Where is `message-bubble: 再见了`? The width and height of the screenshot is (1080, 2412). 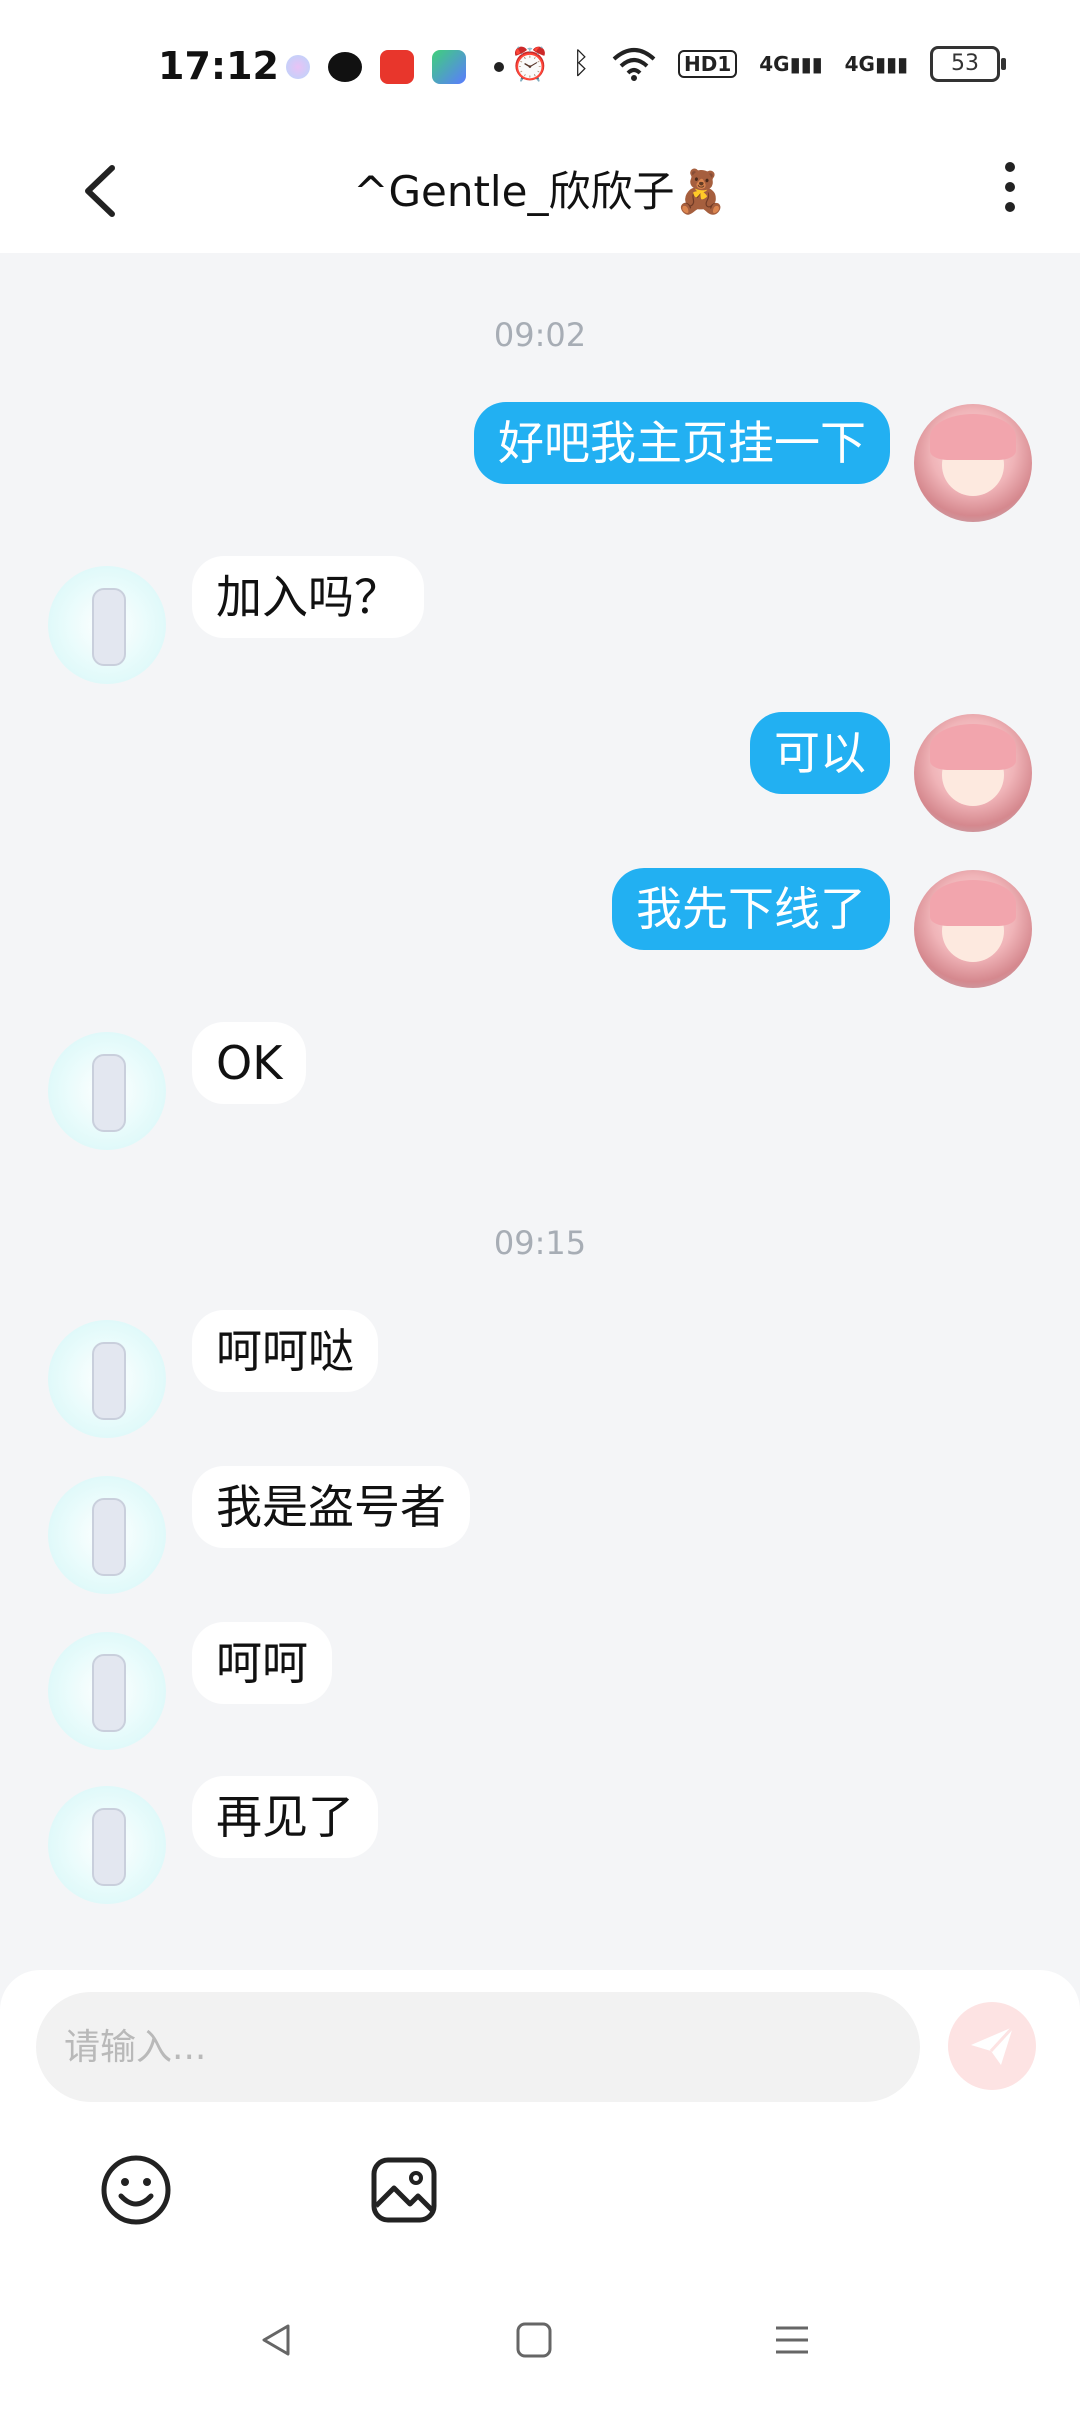 message-bubble: 再见了 is located at coordinates (285, 1817).